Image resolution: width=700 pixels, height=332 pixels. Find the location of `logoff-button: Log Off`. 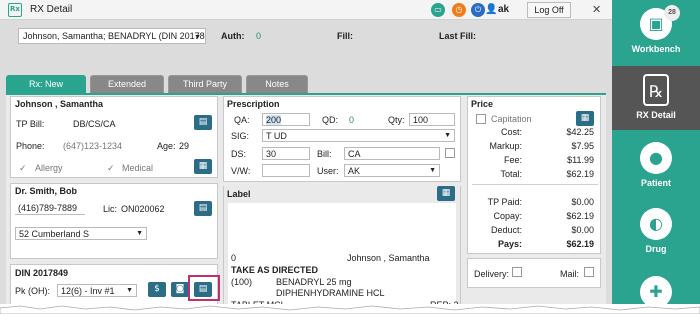

logoff-button: Log Off is located at coordinates (549, 10).